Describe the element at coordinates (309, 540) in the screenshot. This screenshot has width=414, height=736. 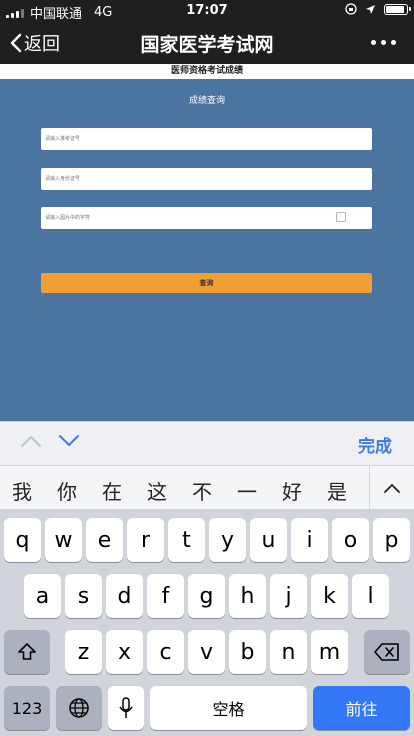
I see `key-i: i` at that location.